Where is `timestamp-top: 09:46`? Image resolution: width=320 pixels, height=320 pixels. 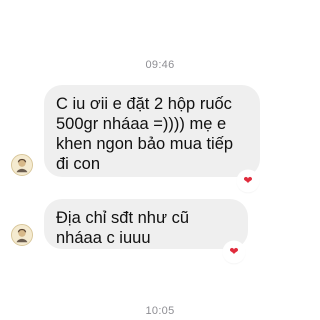
timestamp-top: 09:46 is located at coordinates (160, 65).